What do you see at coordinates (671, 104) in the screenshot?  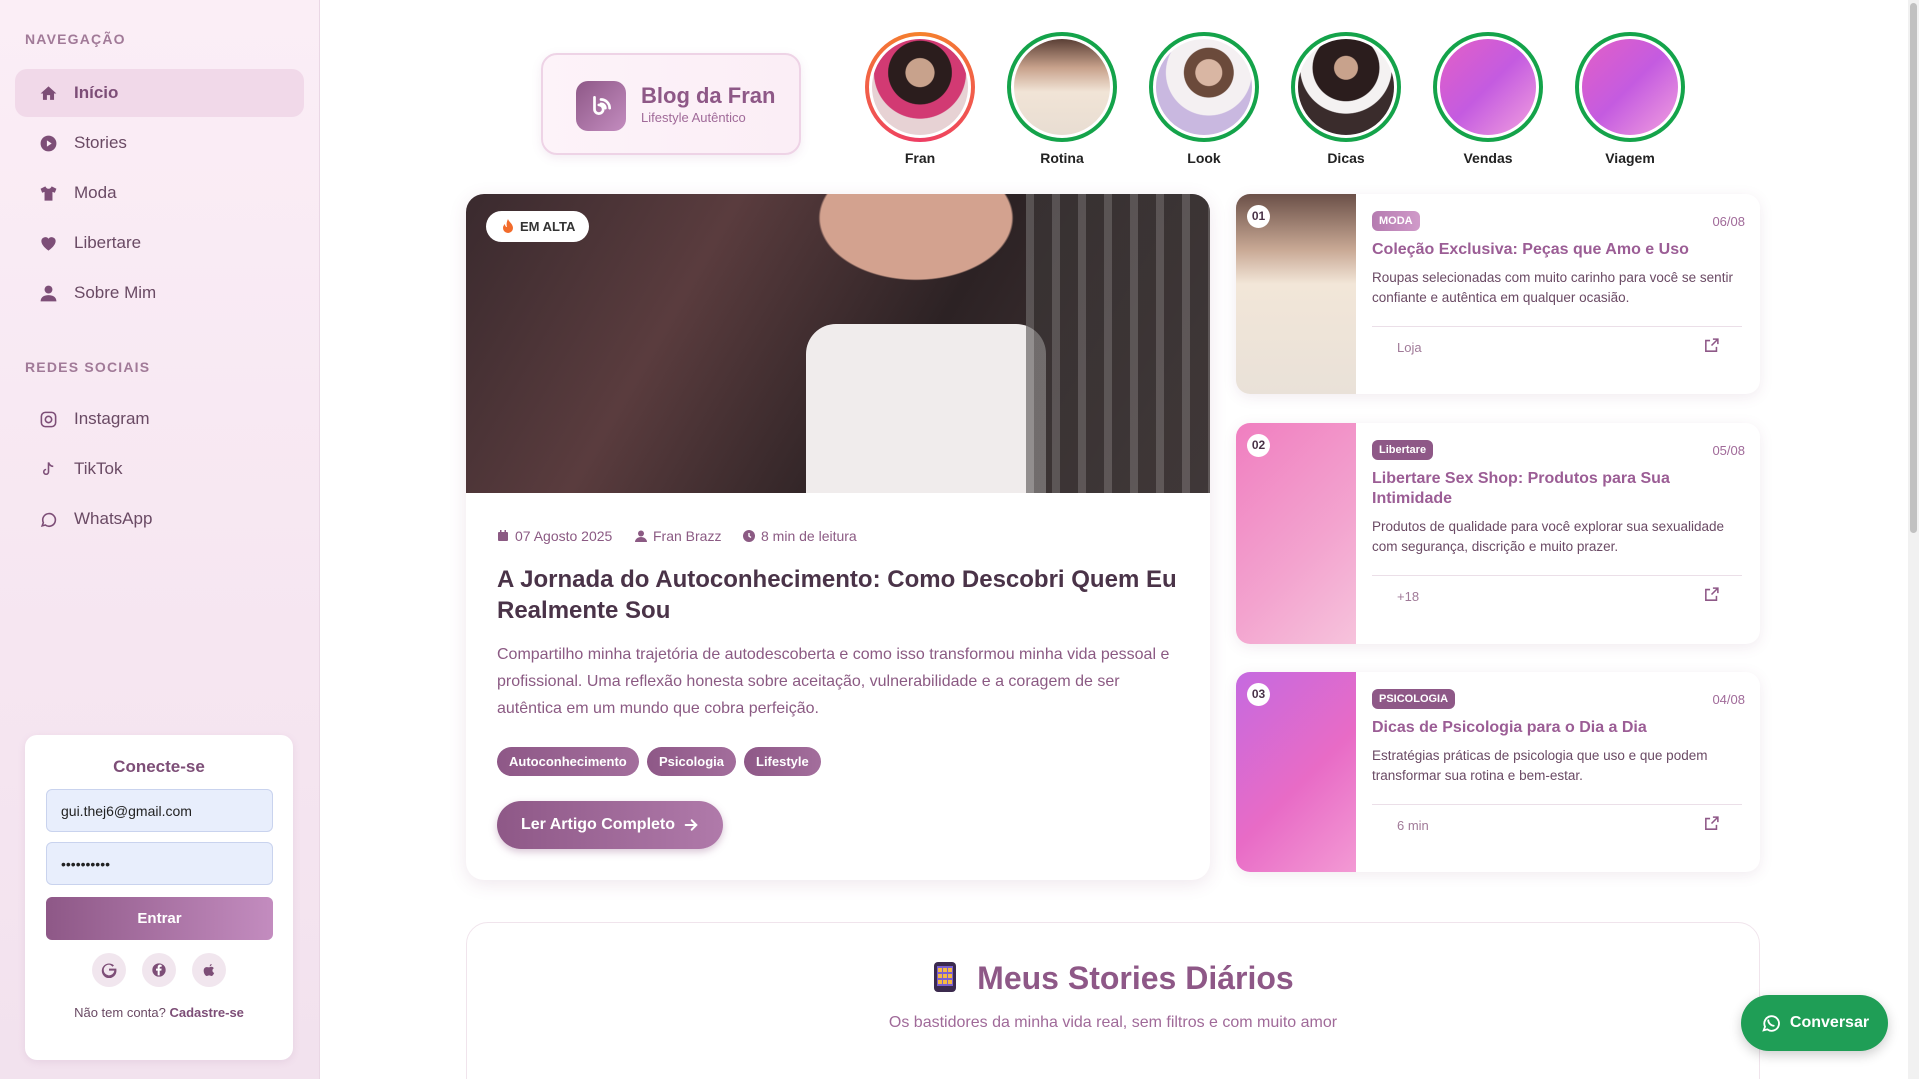 I see `blog-logo: Blog da Fran Lifestyle Autêntico` at bounding box center [671, 104].